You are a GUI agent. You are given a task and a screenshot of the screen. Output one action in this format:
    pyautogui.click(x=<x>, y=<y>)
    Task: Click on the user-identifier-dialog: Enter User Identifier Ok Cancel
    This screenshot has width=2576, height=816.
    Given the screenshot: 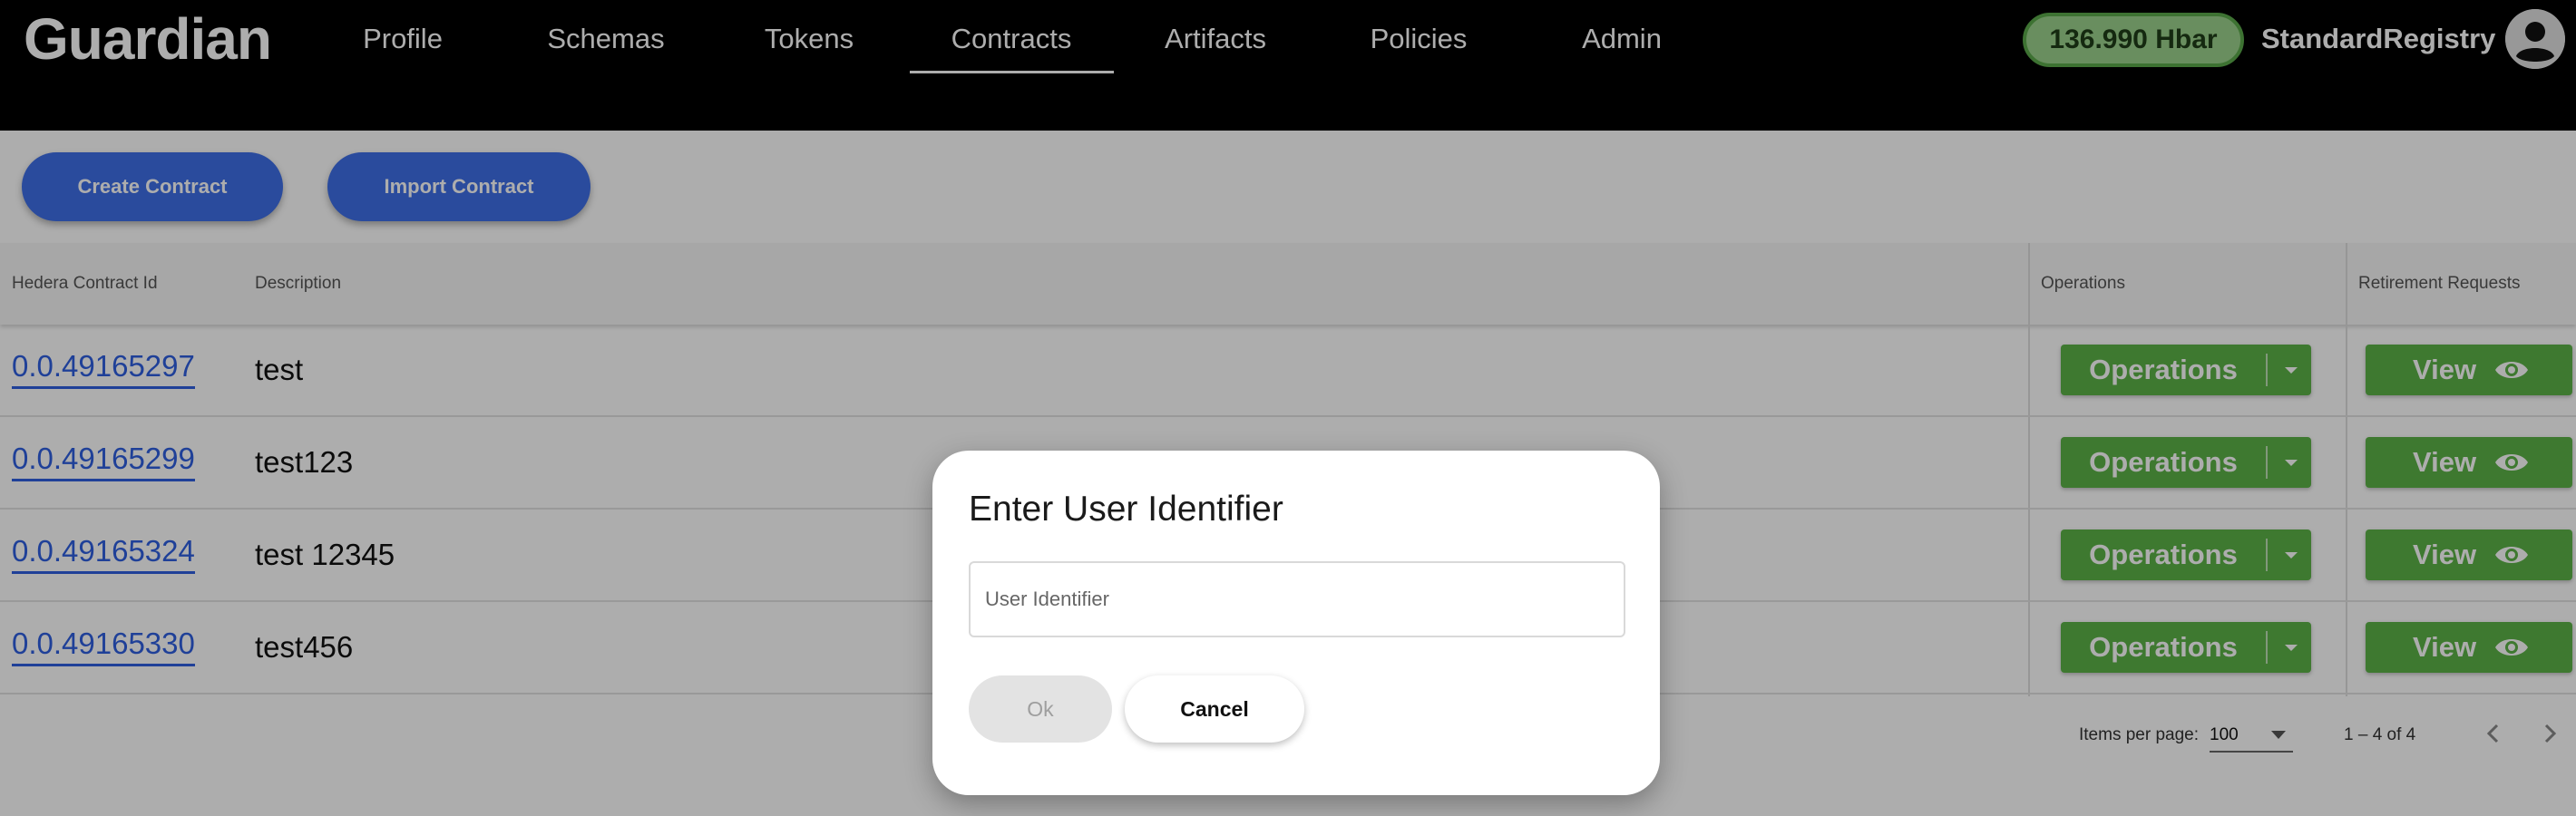 What is the action you would take?
    pyautogui.click(x=1296, y=623)
    